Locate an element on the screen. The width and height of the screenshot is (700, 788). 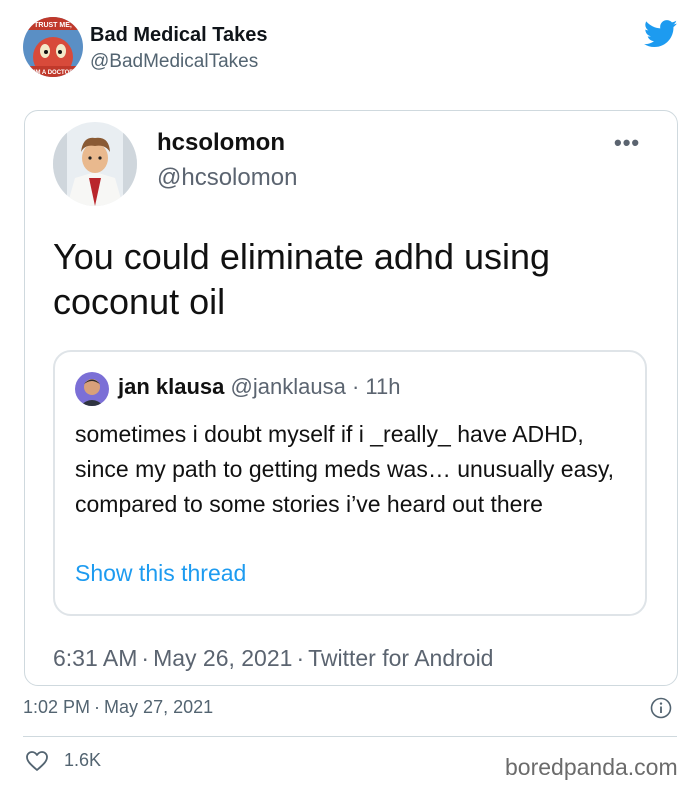
footer-divider is located at coordinates (350, 736).